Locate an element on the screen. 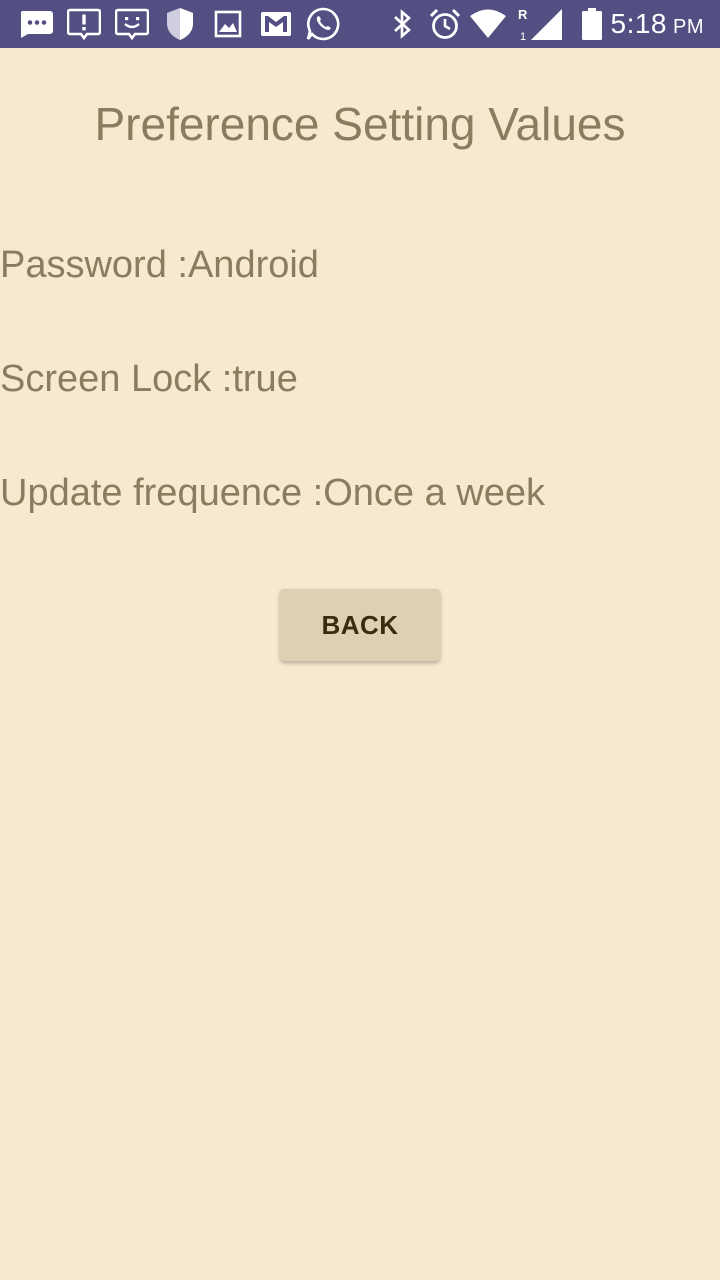 Image resolution: width=720 pixels, height=1280 pixels. password-value: Password :Android is located at coordinates (159, 265).